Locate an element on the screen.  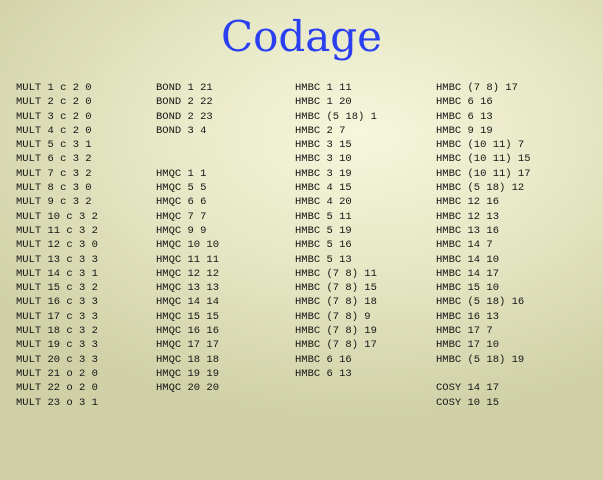
code-line: HMBC (5 18) 16 is located at coordinates (480, 302).